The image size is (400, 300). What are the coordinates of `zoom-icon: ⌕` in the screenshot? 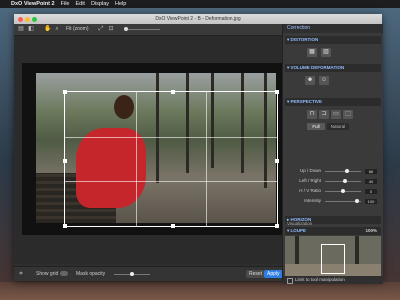 It's located at (57, 29).